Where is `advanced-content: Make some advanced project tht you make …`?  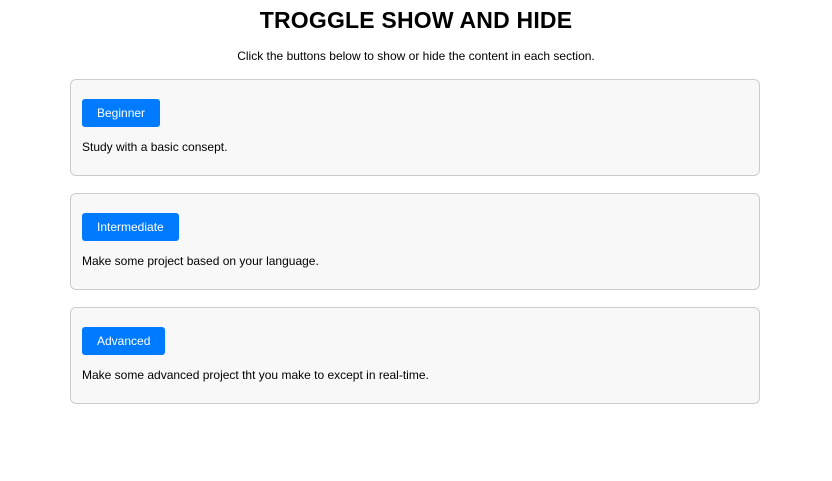 advanced-content: Make some advanced project tht you make … is located at coordinates (255, 375).